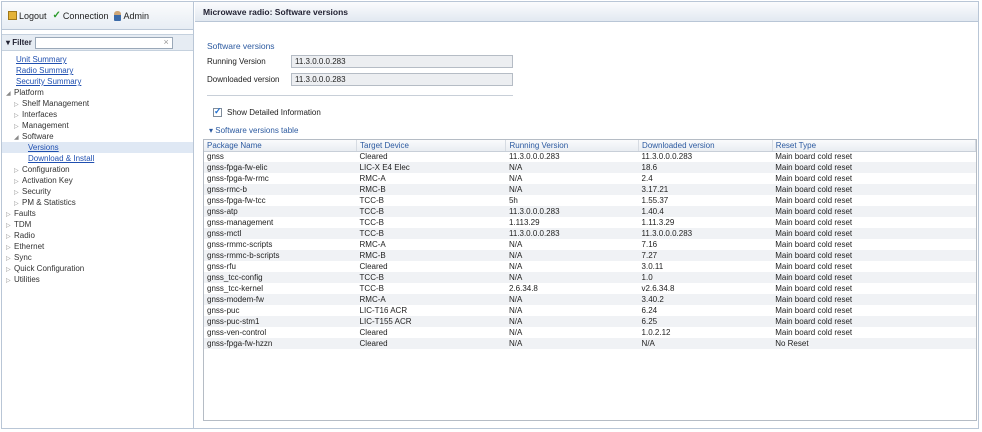 The height and width of the screenshot is (432, 982). What do you see at coordinates (97, 224) in the screenshot?
I see `tree-item: ▷ TDM` at bounding box center [97, 224].